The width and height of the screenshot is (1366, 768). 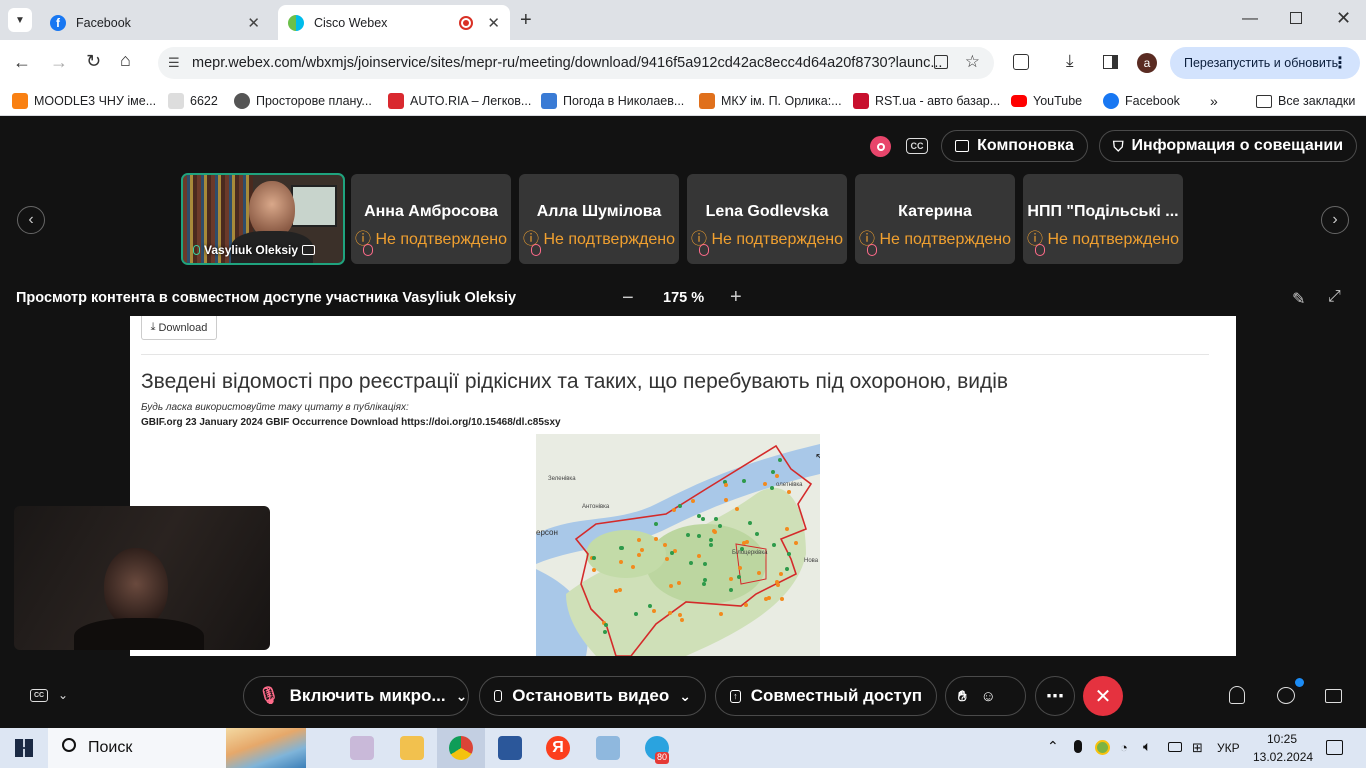 I want to click on share-button: ↑ Совместный доступ, so click(x=826, y=696).